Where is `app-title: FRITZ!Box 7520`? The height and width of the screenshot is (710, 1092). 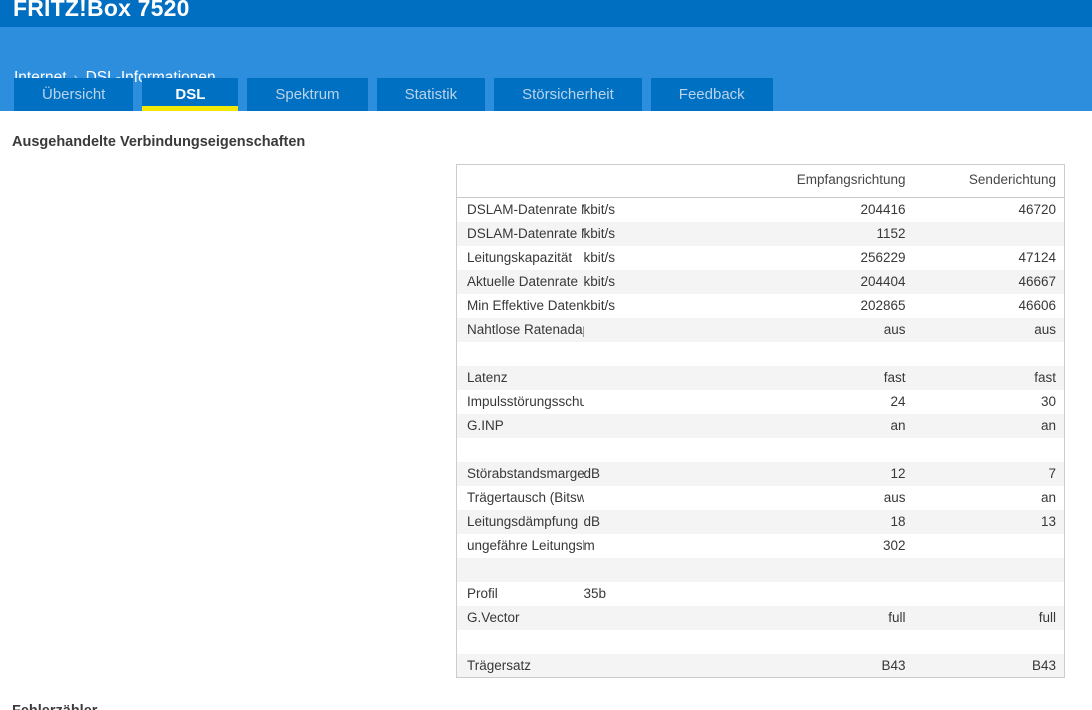 app-title: FRITZ!Box 7520 is located at coordinates (101, 10).